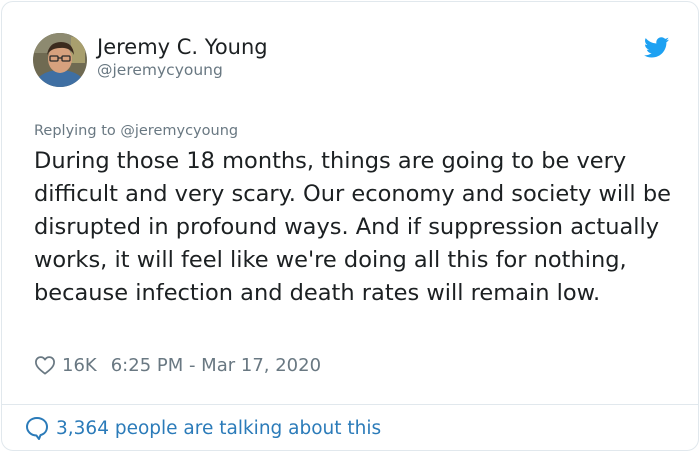 Image resolution: width=700 pixels, height=453 pixels. I want to click on like-count: 16K, so click(79, 365).